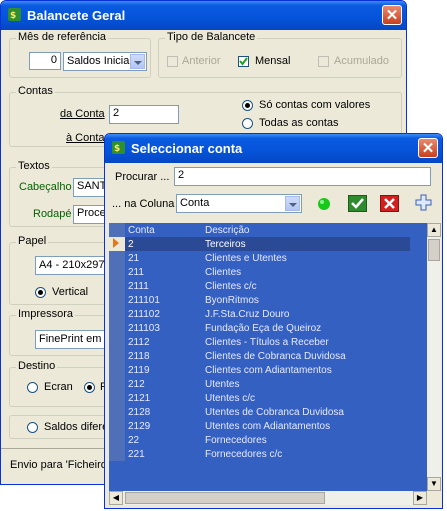 This screenshot has height=511, width=447. What do you see at coordinates (273, 148) in the screenshot?
I see `dialog-titlebar: $ Seleccionar conta ✕` at bounding box center [273, 148].